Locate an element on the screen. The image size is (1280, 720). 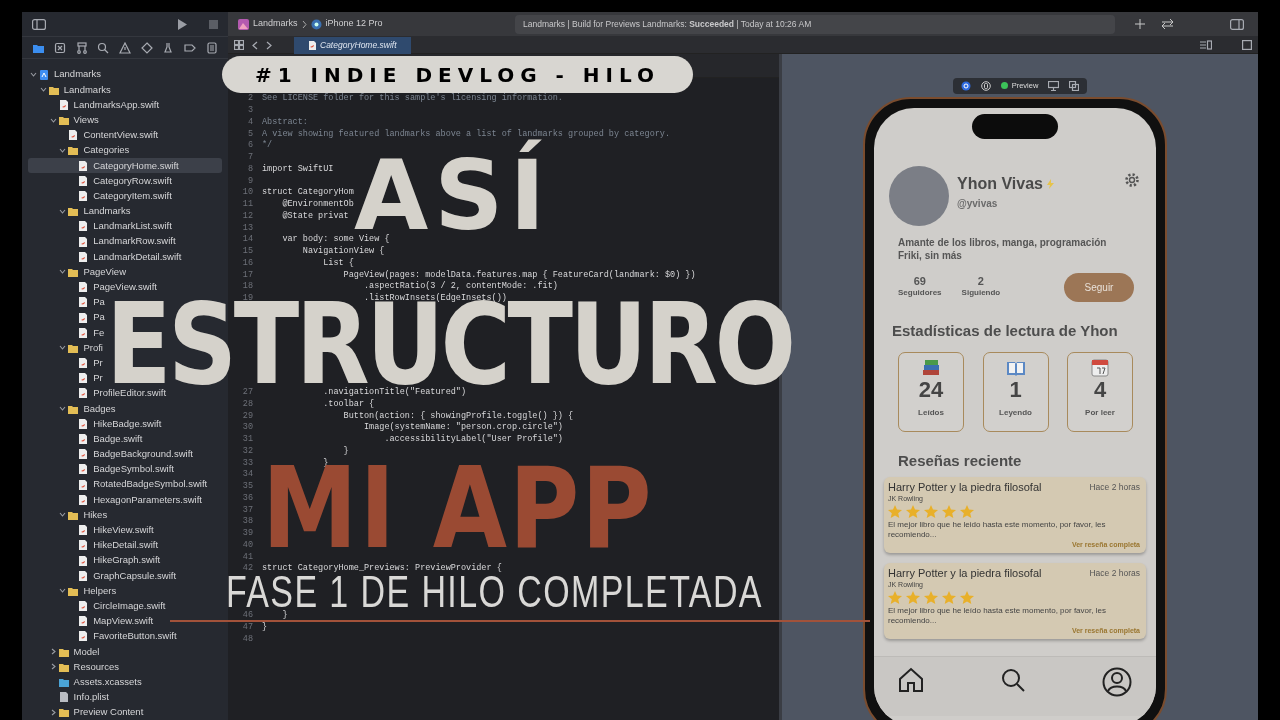
file-item: RotatedBadgeSymbol.swift is located at coordinates (118, 485).